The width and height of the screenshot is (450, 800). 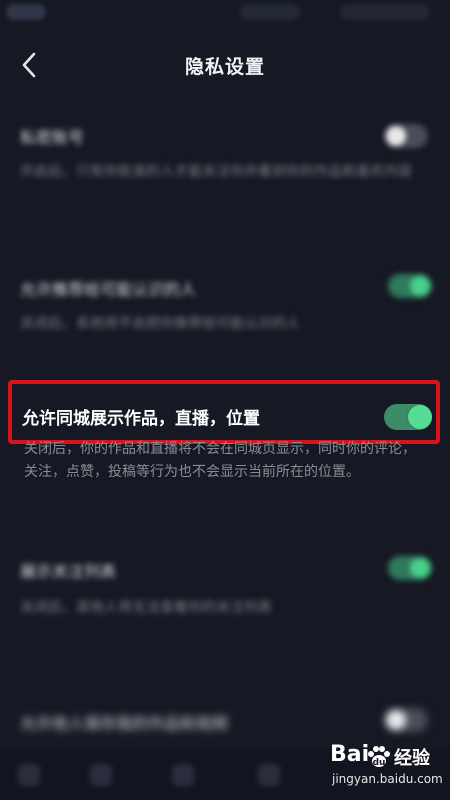 I want to click on header: 隐私设置, so click(x=225, y=65).